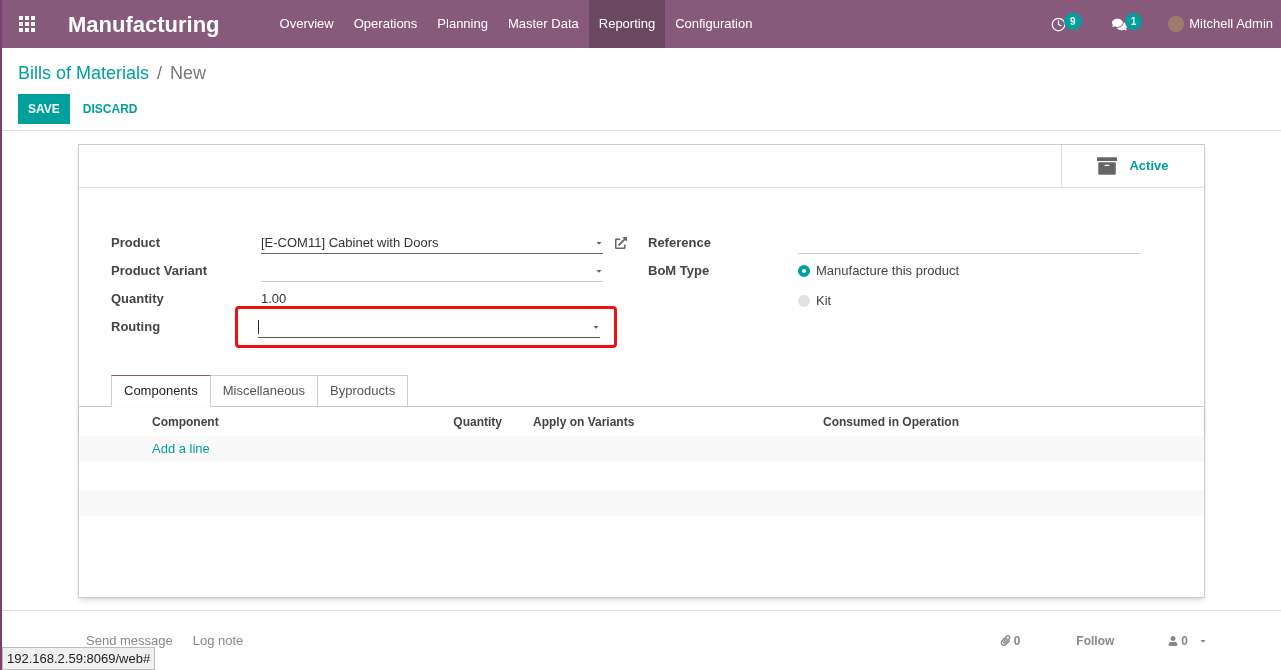 This screenshot has height=670, width=1281. Describe the element at coordinates (138, 299) in the screenshot. I see `field-label: Quantity` at that location.